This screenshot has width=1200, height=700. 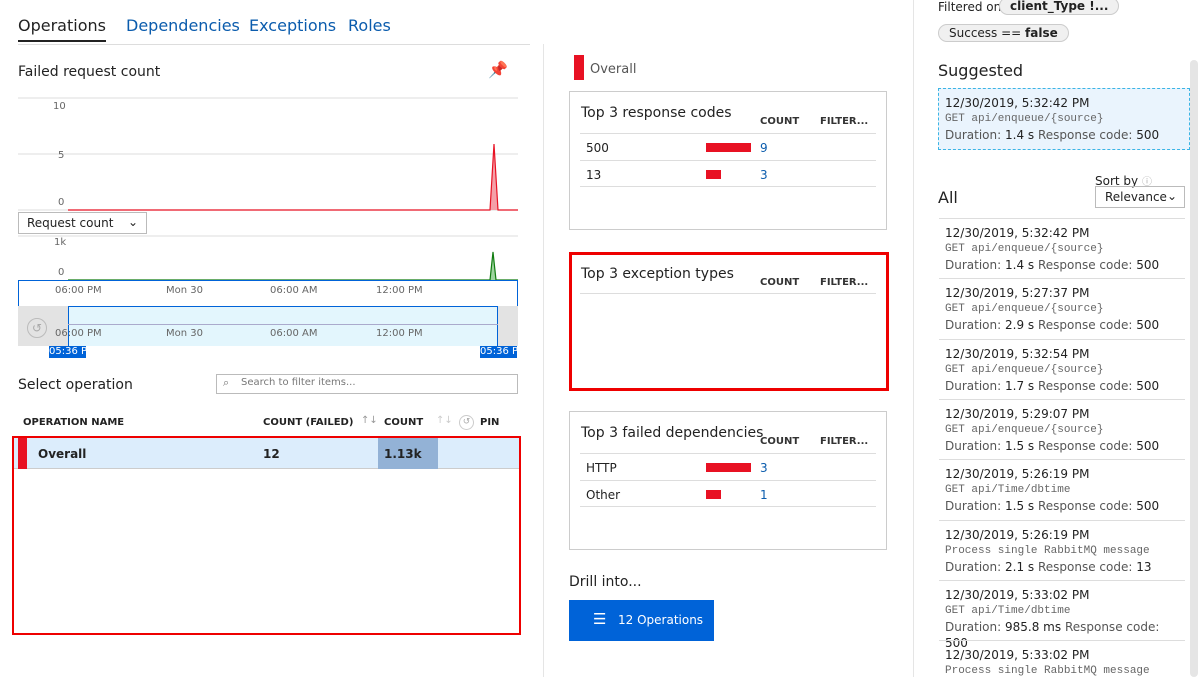 What do you see at coordinates (308, 422) in the screenshot?
I see `col-count-failed: COUNT (FAILED)` at bounding box center [308, 422].